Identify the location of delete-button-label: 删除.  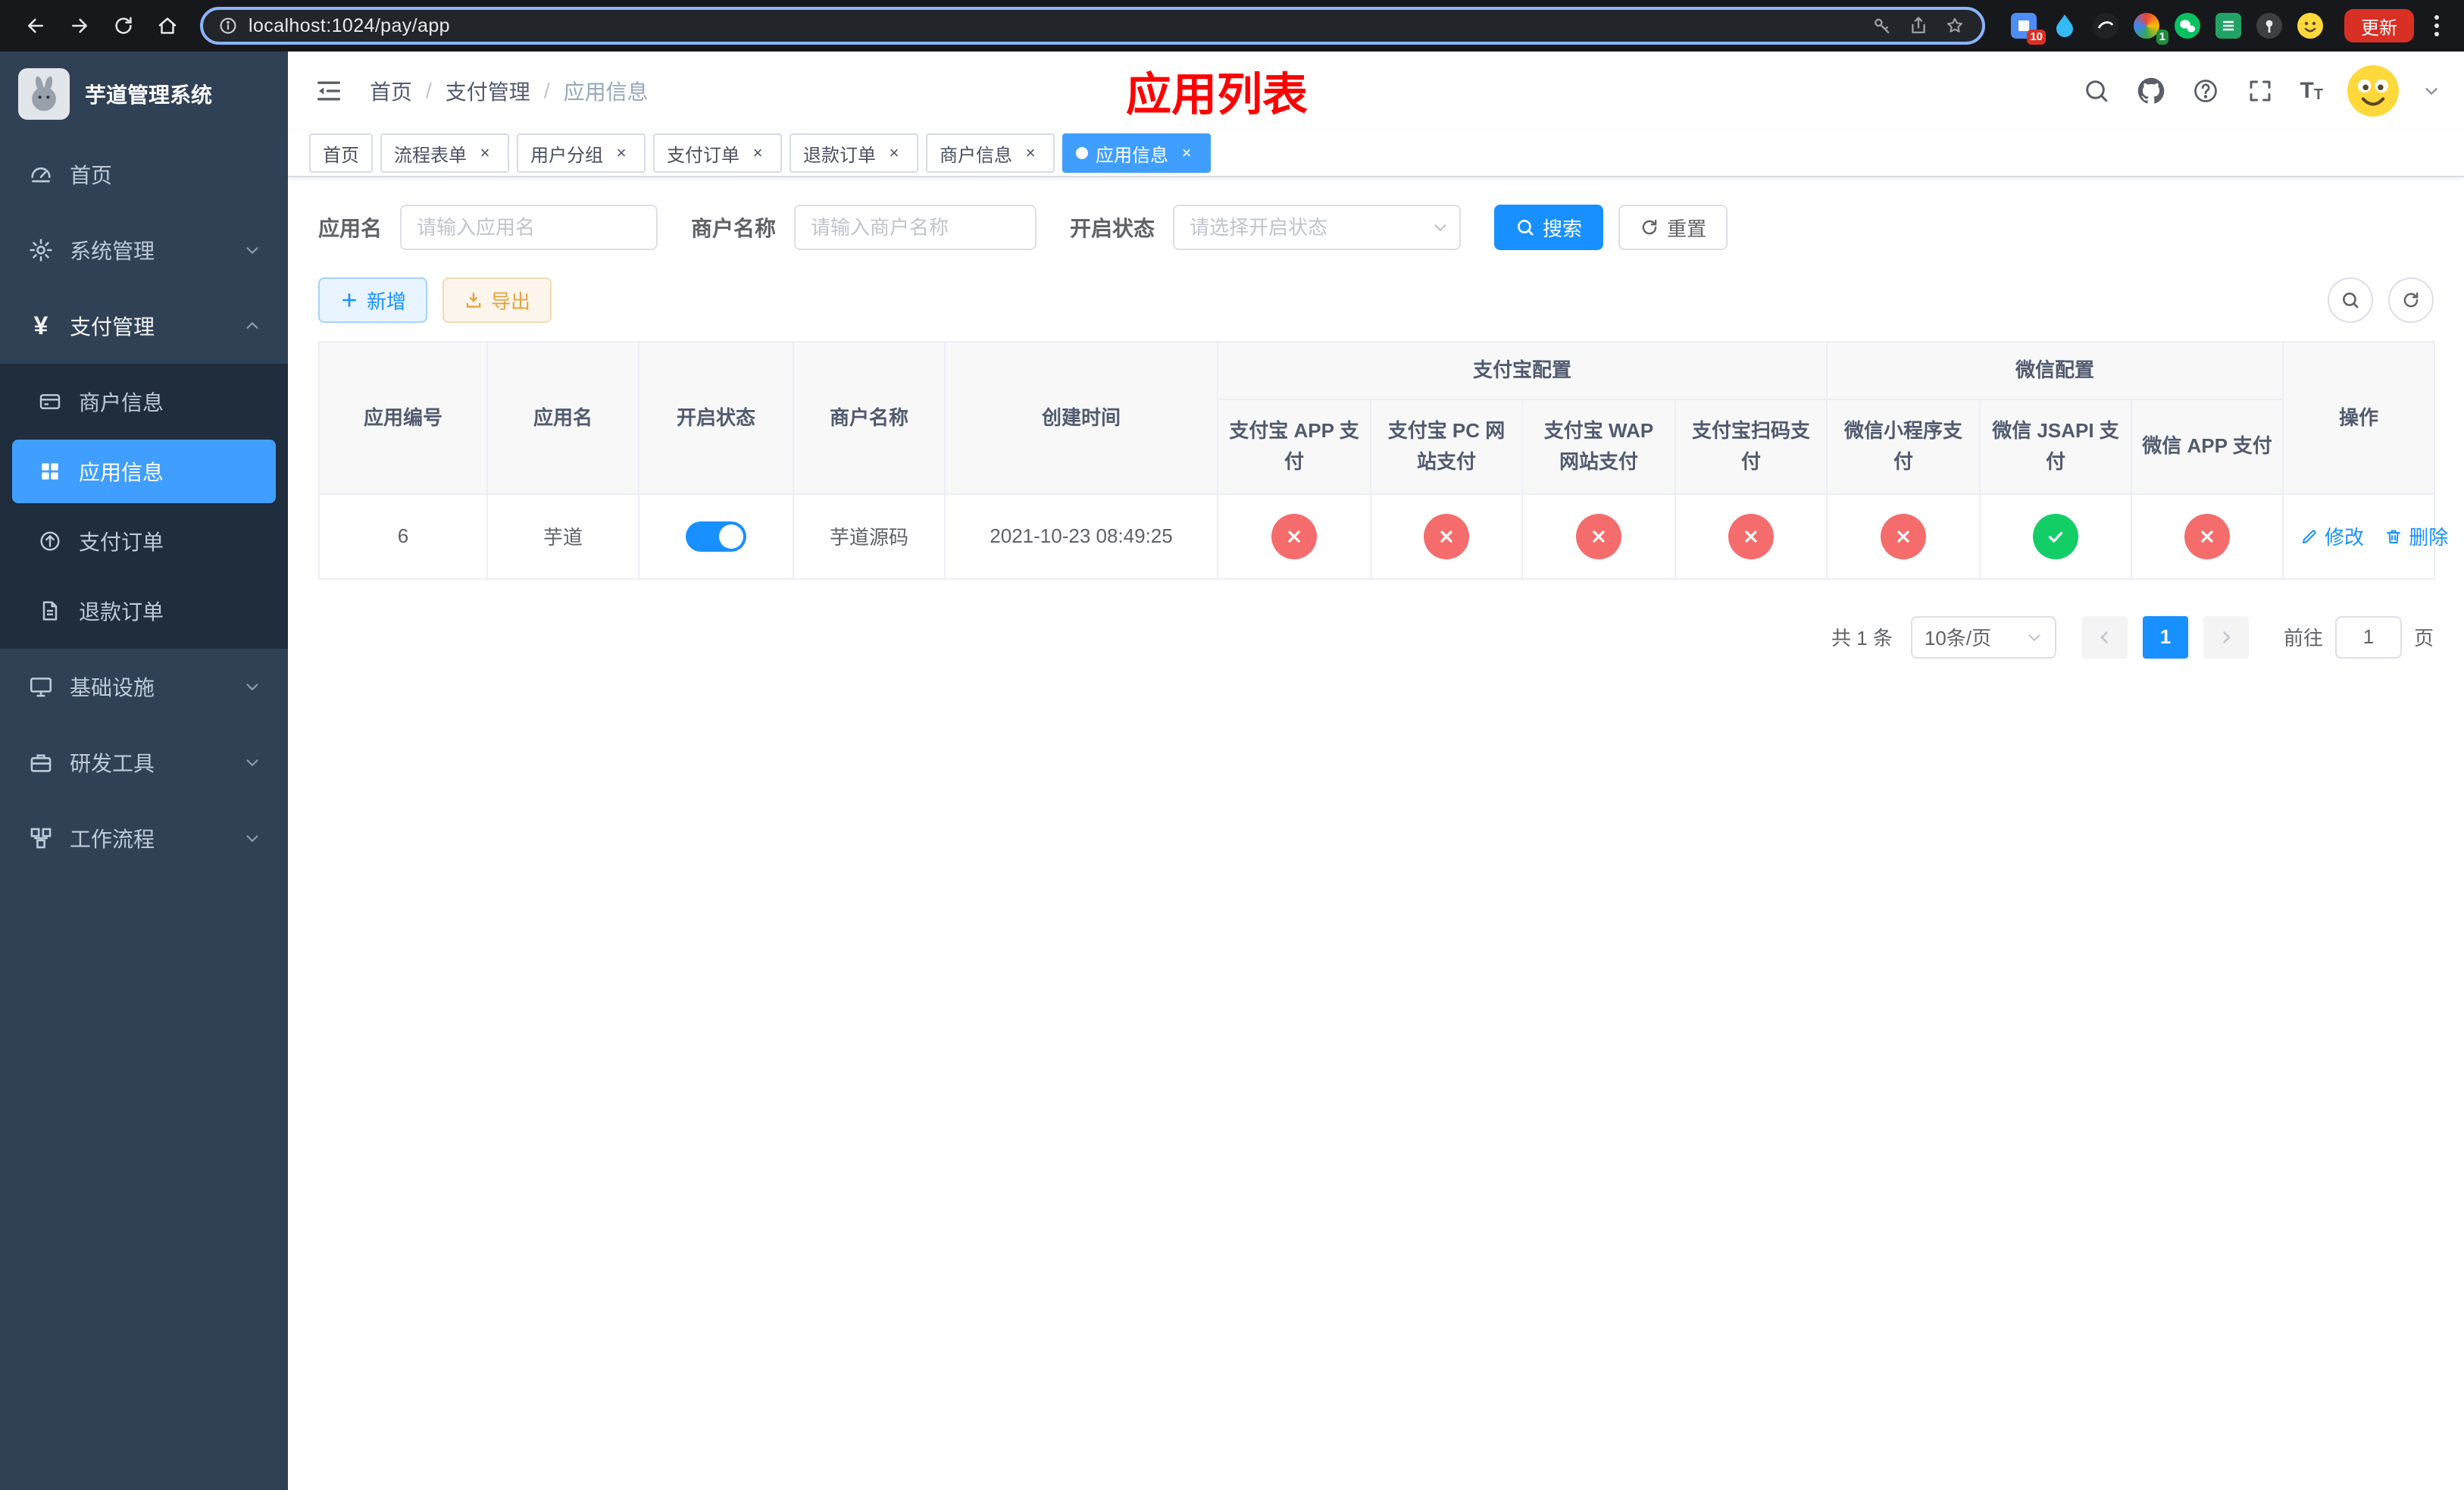
(2429, 537).